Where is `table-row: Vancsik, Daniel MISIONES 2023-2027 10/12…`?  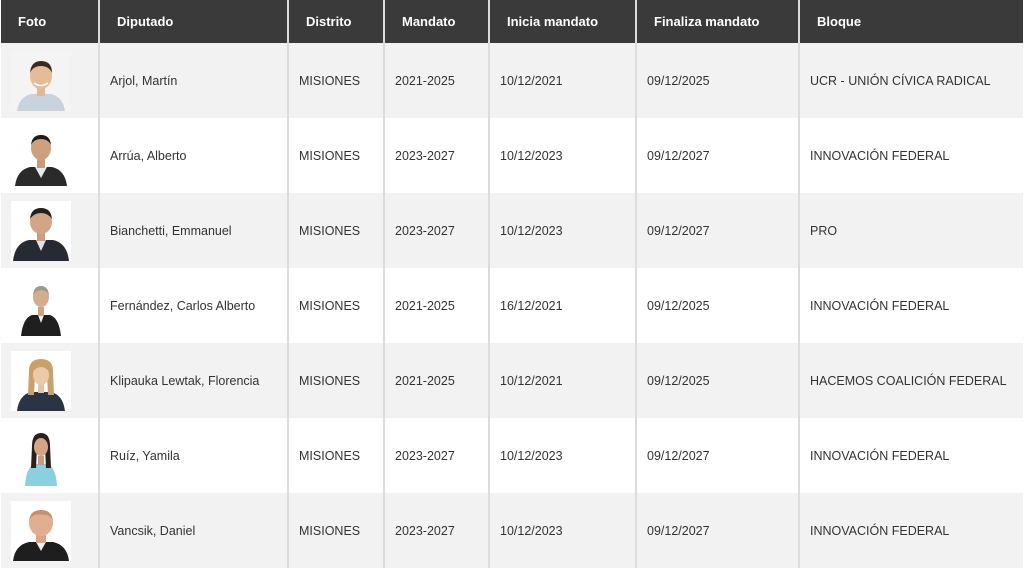
table-row: Vancsik, Daniel MISIONES 2023-2027 10/12… is located at coordinates (512, 530).